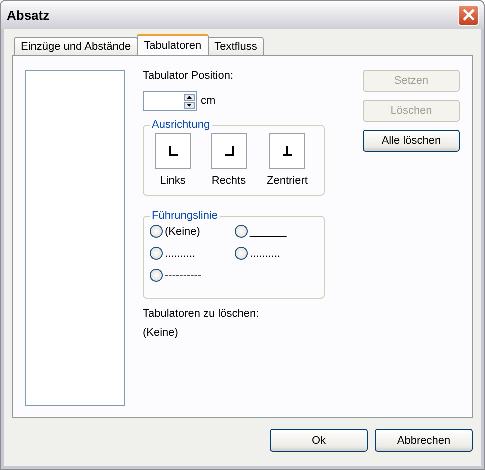 This screenshot has width=485, height=470. What do you see at coordinates (287, 181) in the screenshot?
I see `alignment-label: Zentriert` at bounding box center [287, 181].